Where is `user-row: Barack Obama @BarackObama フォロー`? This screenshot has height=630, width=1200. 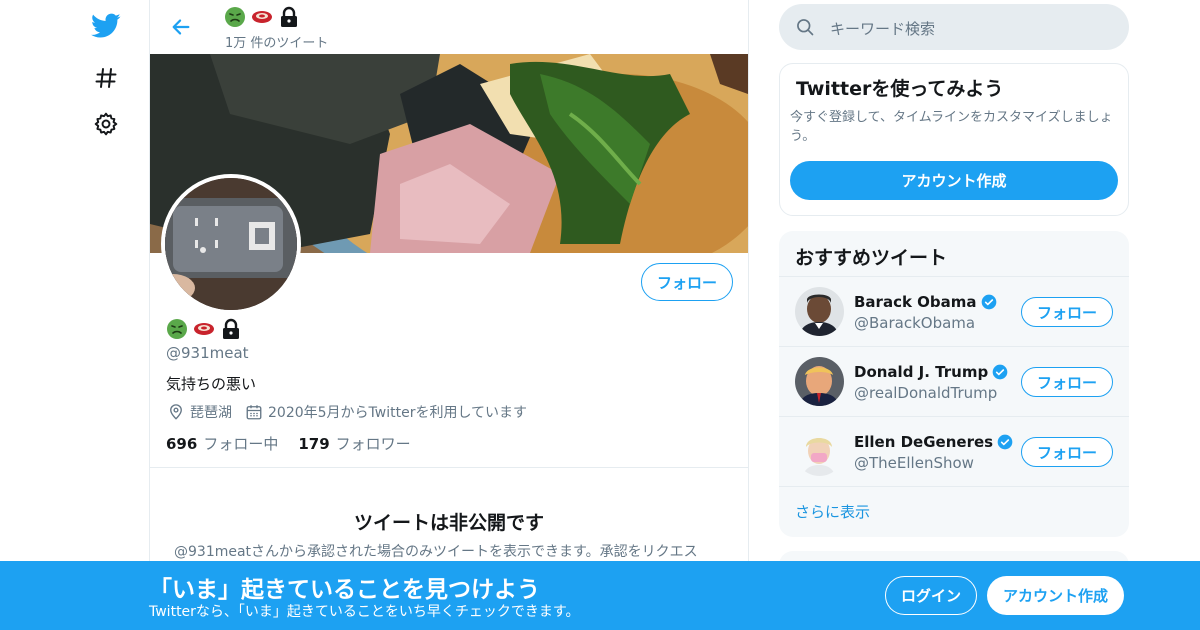 user-row: Barack Obama @BarackObama フォロー is located at coordinates (954, 311).